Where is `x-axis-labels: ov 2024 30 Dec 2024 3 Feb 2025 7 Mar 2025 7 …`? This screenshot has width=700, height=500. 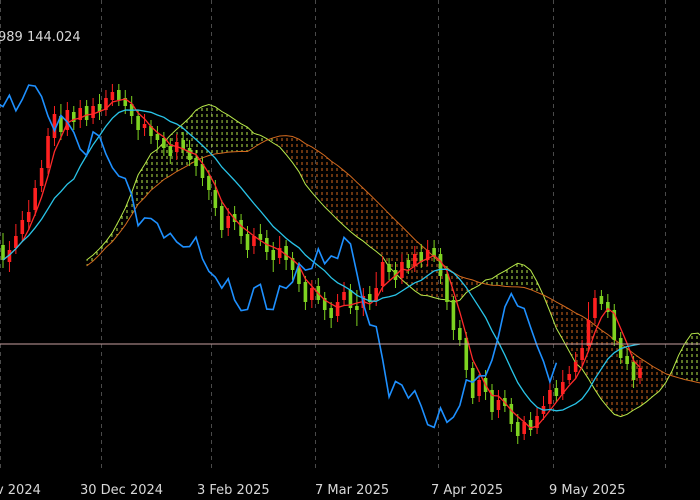 x-axis-labels: ov 2024 30 Dec 2024 3 Feb 2025 7 Mar 2025 7 … is located at coordinates (313, 490).